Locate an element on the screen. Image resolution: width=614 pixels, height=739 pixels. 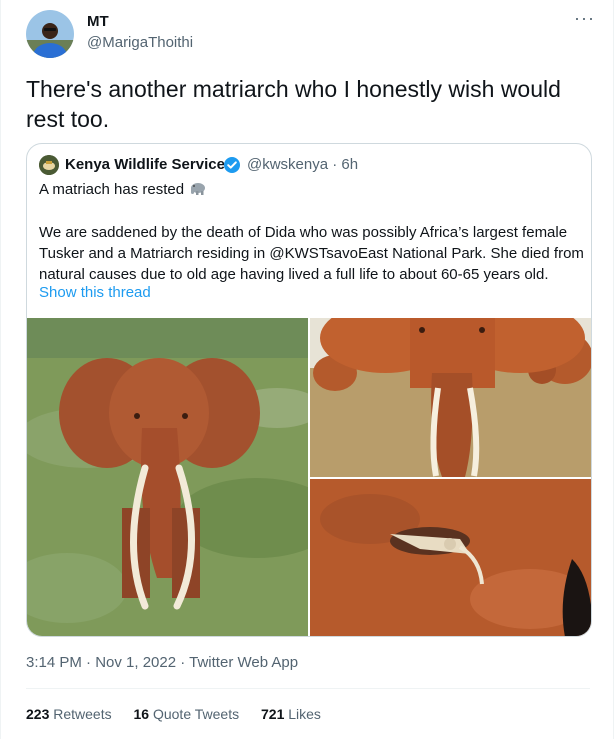
likes-count: 721 is located at coordinates (273, 714).